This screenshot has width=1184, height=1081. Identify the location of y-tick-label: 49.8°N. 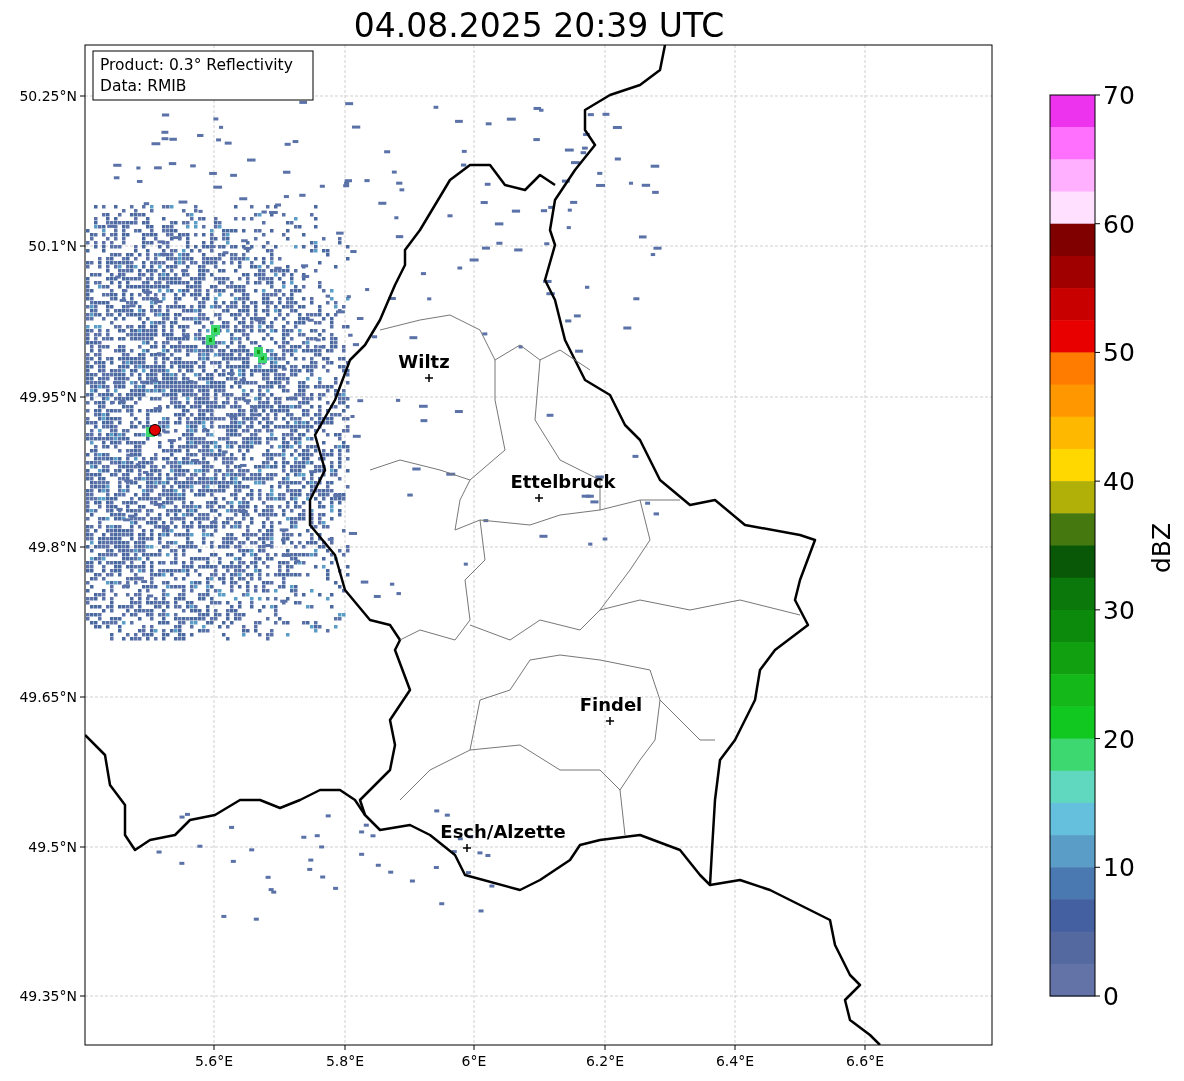
(52, 547).